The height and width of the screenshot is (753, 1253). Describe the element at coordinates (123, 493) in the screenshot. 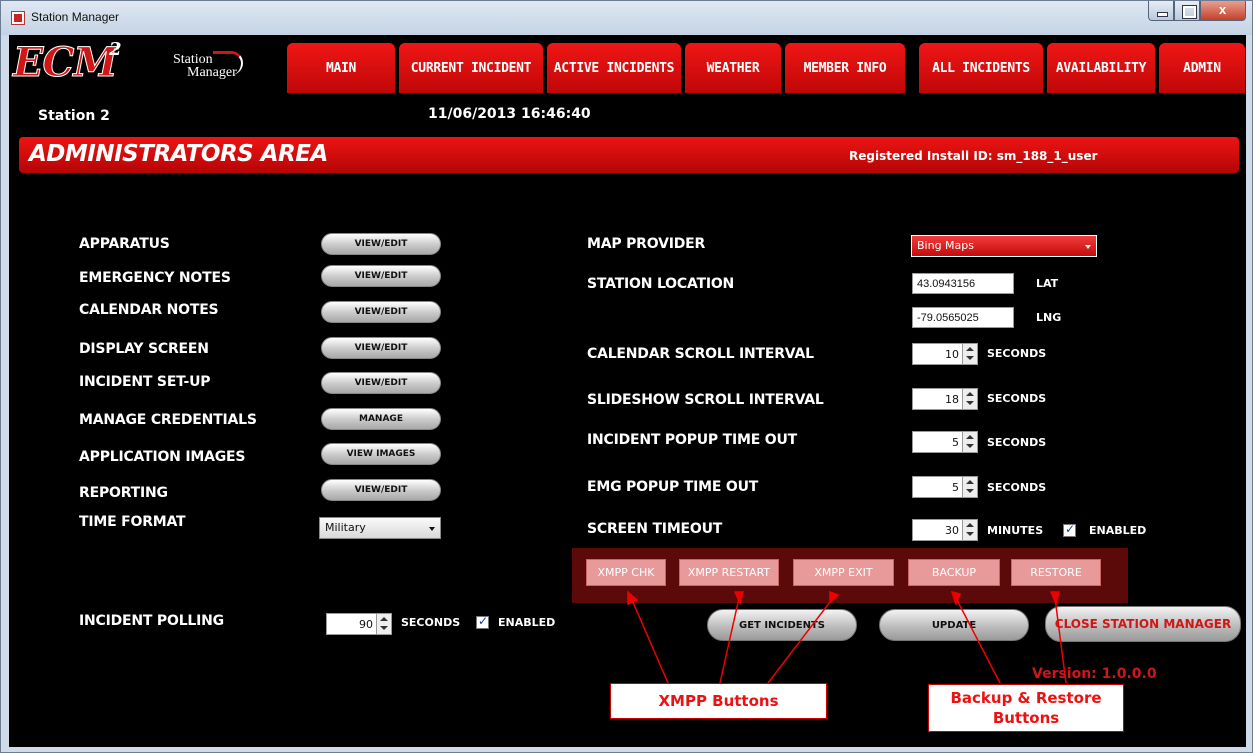

I see `label-reporting: REPORTING` at that location.